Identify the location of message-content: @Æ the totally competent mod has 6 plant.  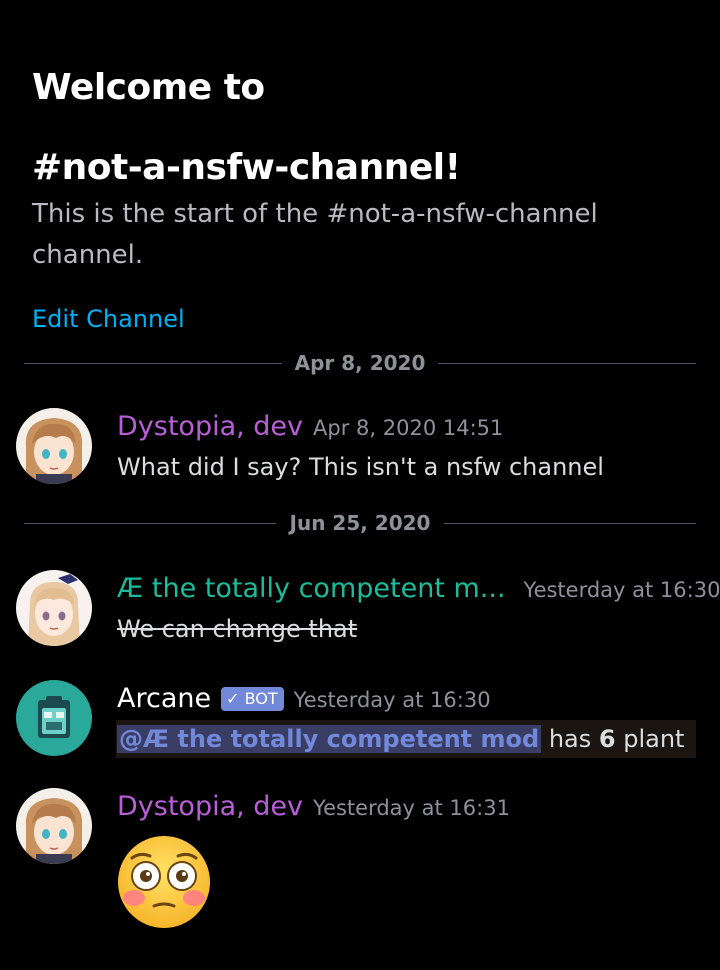
(400, 739).